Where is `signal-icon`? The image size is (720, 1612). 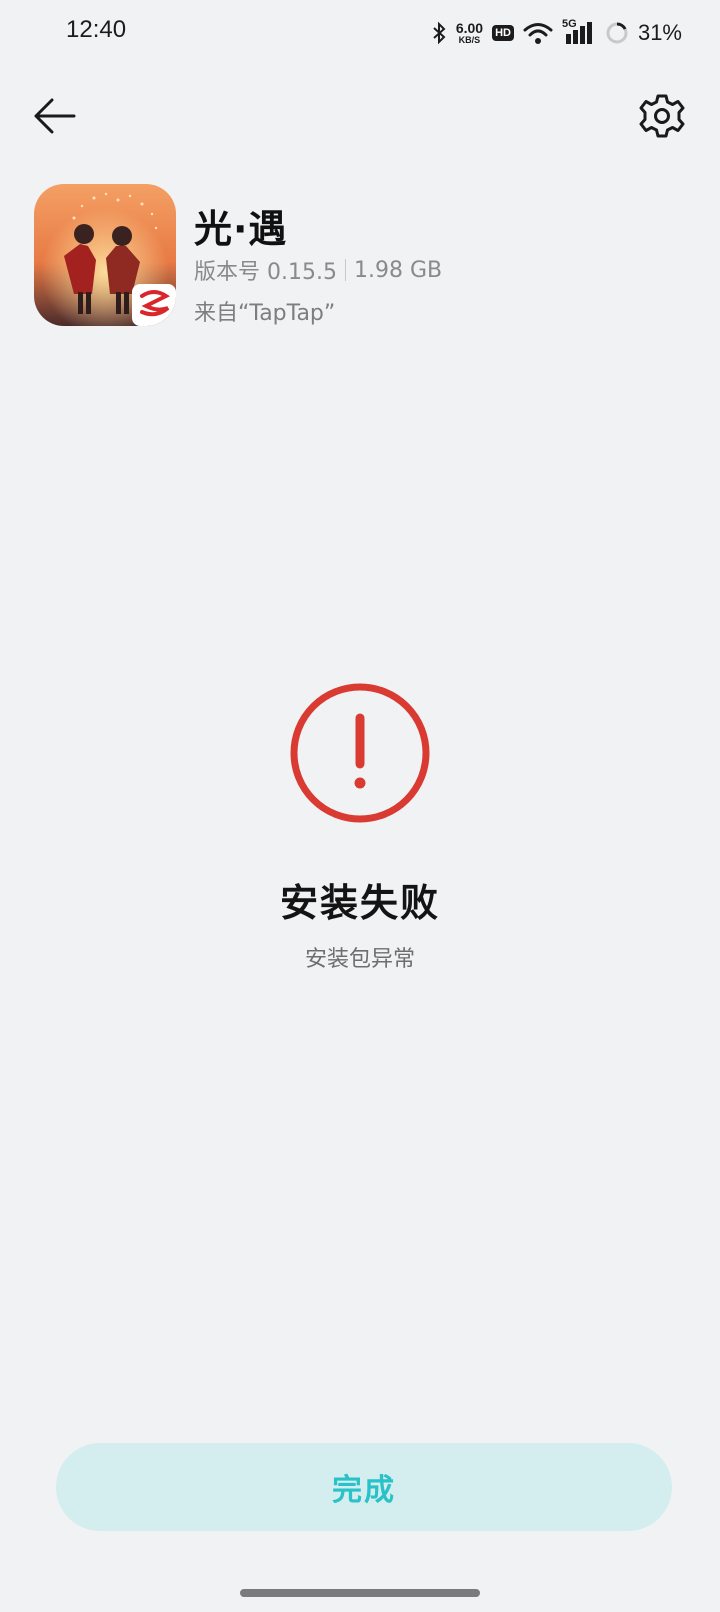 signal-icon is located at coordinates (578, 33).